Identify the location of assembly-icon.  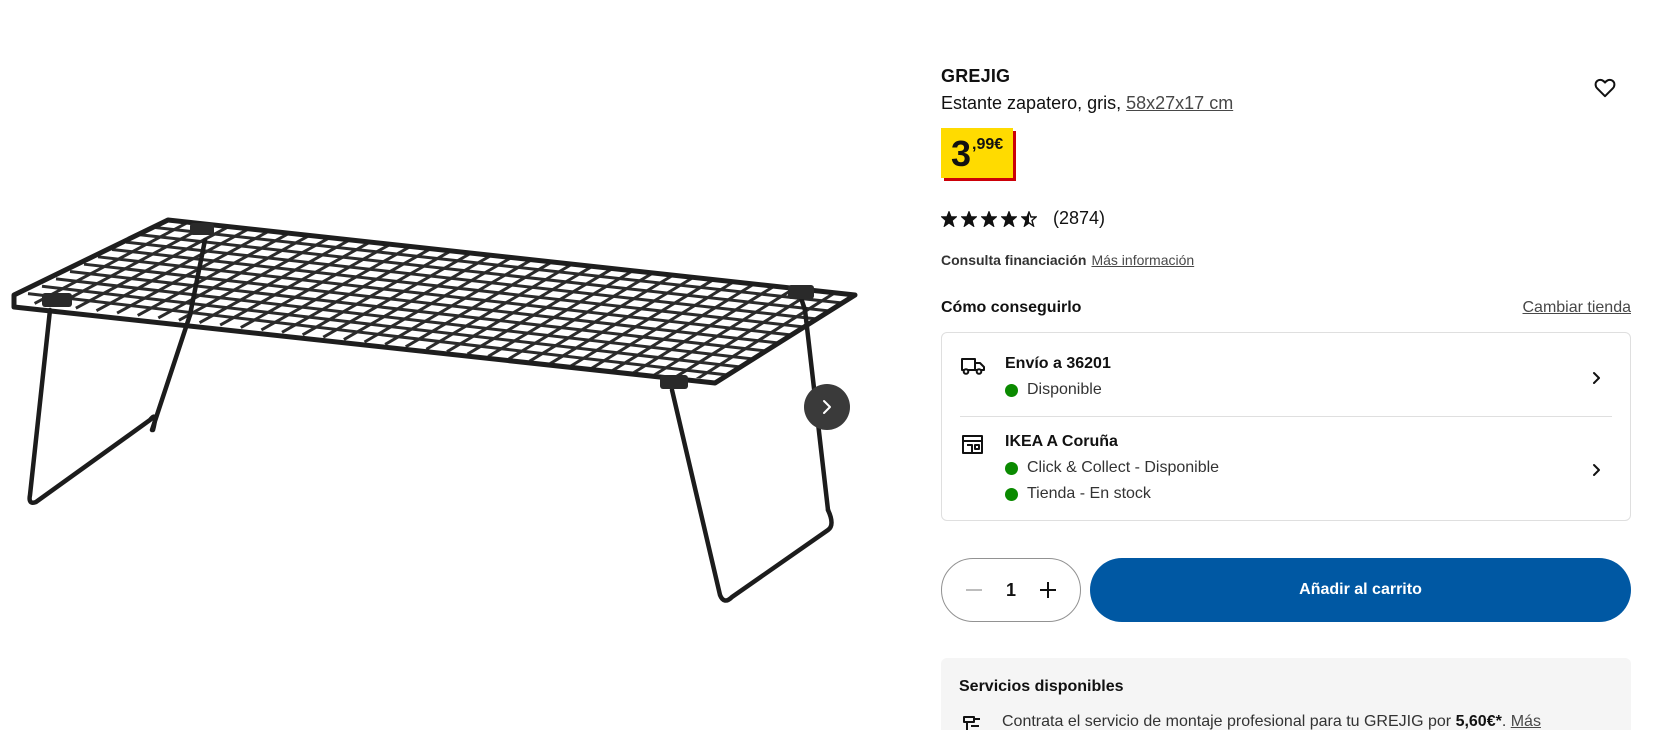
(971, 723).